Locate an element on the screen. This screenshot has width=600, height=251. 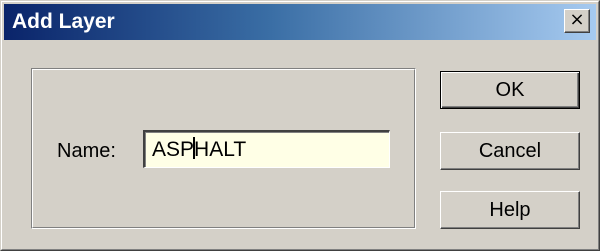
title-bar: Add Layer × is located at coordinates (300, 22).